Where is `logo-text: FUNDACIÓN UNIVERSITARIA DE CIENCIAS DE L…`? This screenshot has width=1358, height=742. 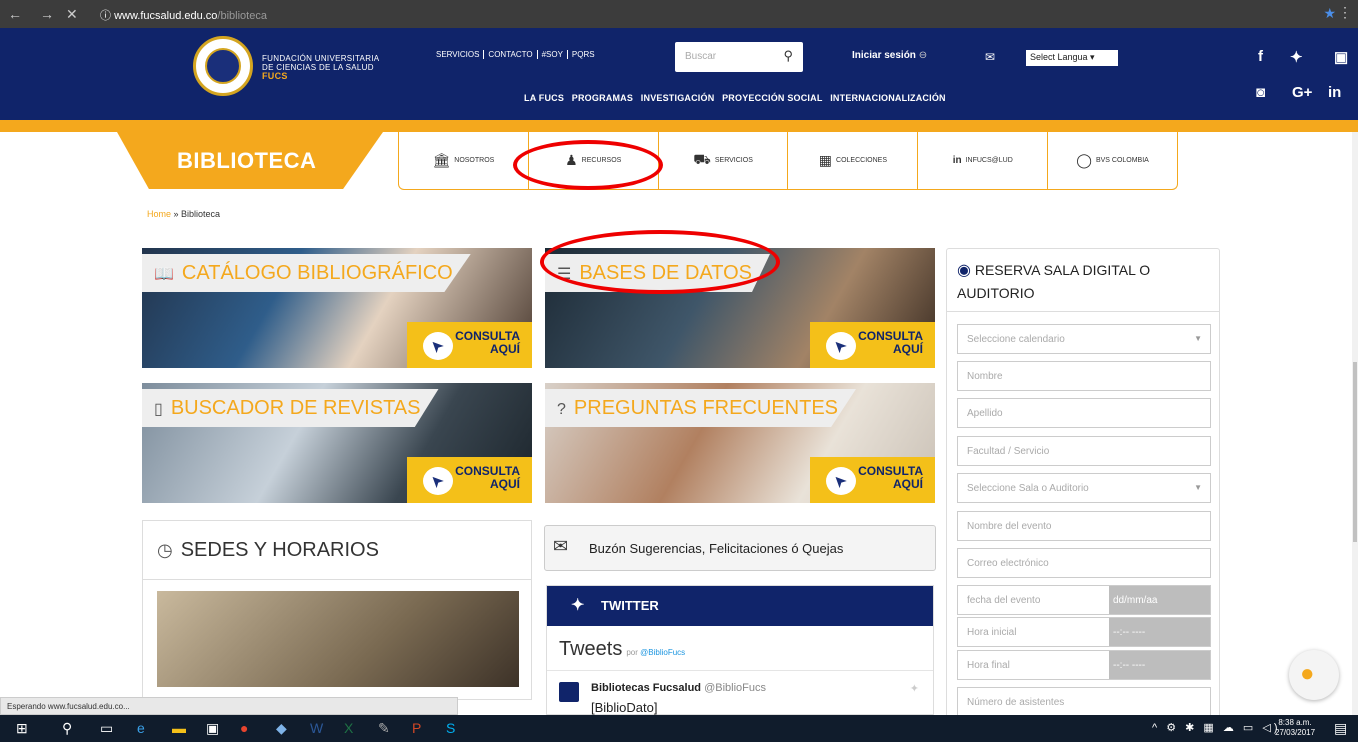 logo-text: FUNDACIÓN UNIVERSITARIA DE CIENCIAS DE L… is located at coordinates (320, 67).